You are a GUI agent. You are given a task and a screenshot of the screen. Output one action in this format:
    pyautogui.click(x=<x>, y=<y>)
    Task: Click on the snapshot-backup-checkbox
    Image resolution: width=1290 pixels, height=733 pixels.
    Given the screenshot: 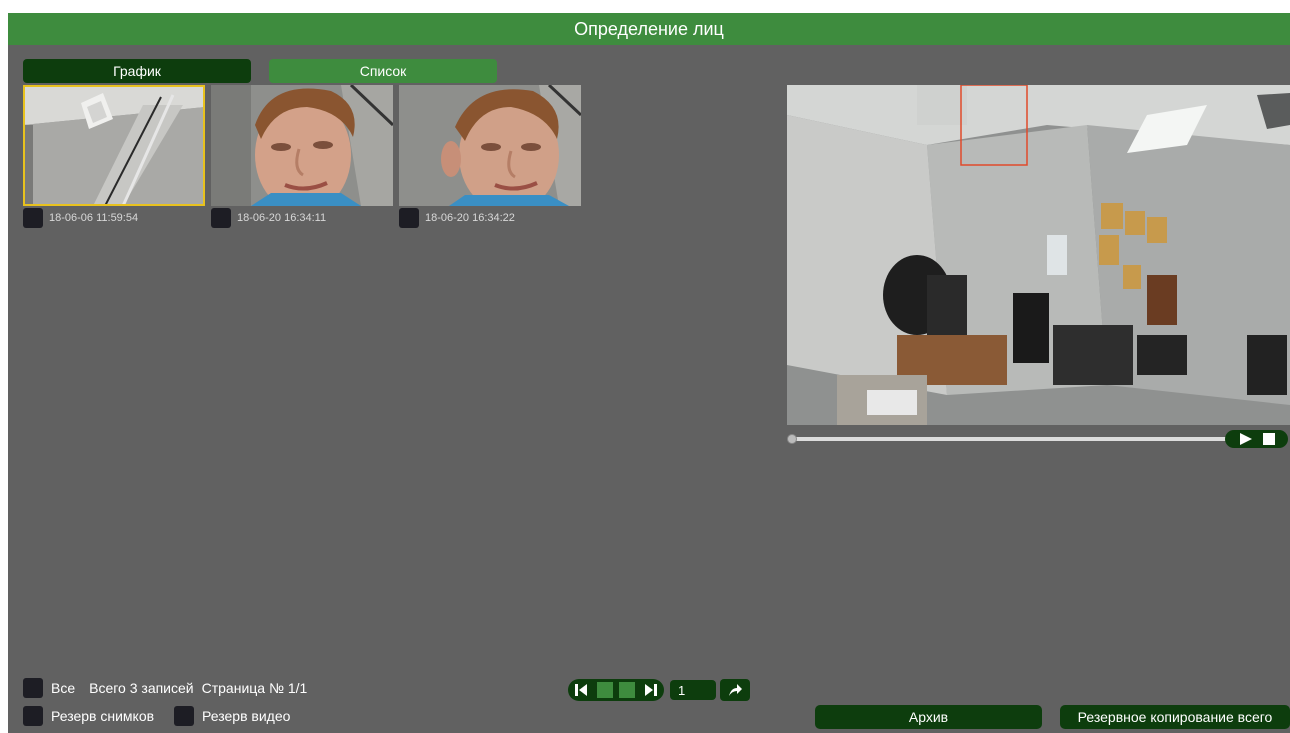 What is the action you would take?
    pyautogui.click(x=33, y=716)
    